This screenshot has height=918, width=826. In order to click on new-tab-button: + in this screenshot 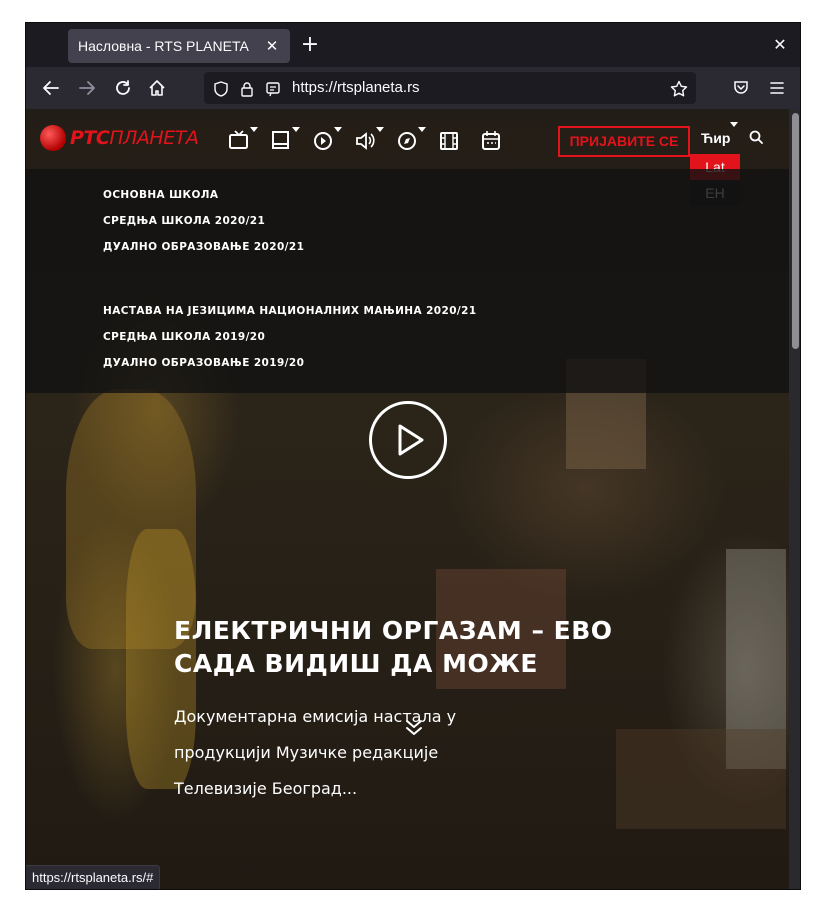, I will do `click(310, 46)`.